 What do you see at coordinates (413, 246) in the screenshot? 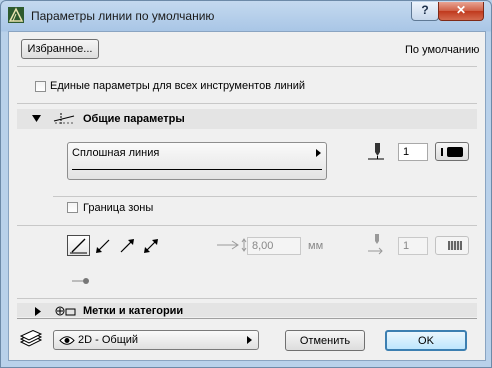
I see `arrow-pen-input: 1` at bounding box center [413, 246].